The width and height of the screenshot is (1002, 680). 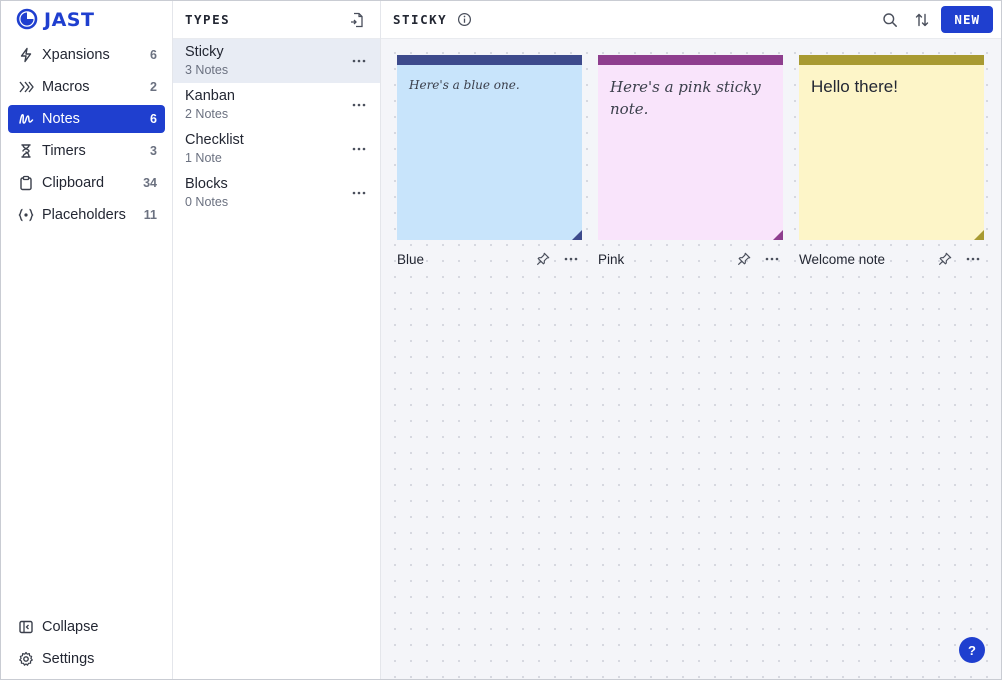 What do you see at coordinates (685, 98) in the screenshot?
I see `note-text: Here's a pink sticky note.` at bounding box center [685, 98].